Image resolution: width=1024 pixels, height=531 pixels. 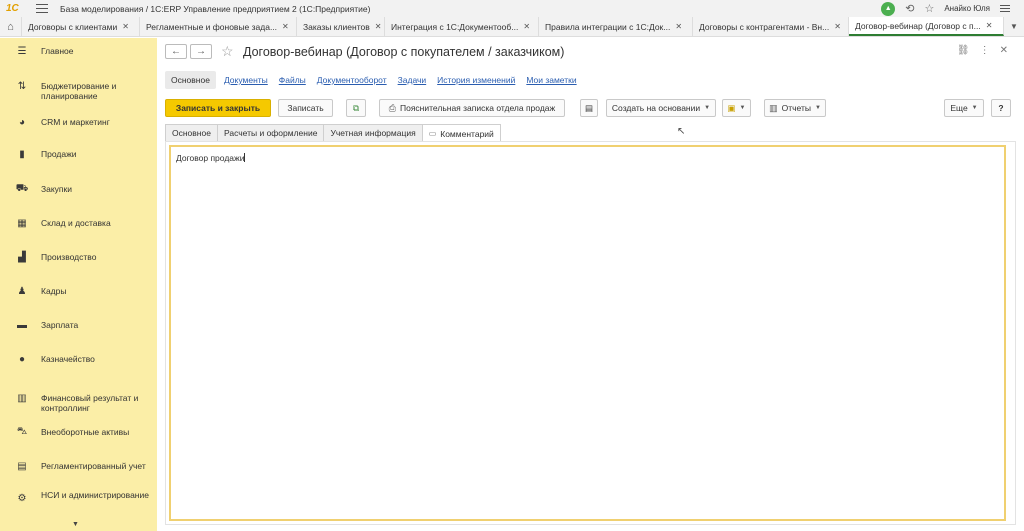 I want to click on gear-icon: ⚙, so click(x=22, y=498).